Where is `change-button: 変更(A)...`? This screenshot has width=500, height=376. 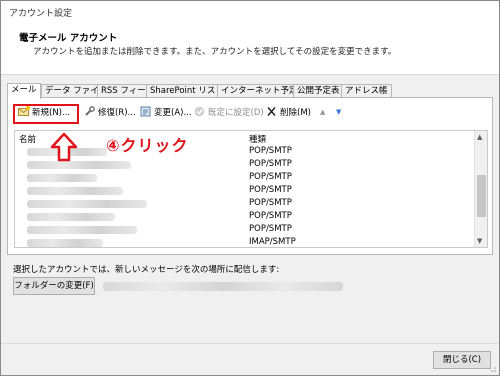 change-button: 変更(A)... is located at coordinates (166, 113).